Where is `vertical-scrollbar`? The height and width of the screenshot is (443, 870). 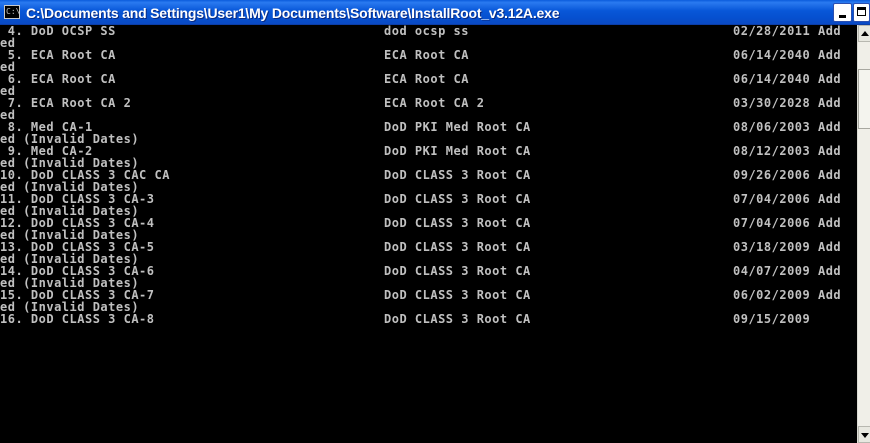
vertical-scrollbar is located at coordinates (863, 234).